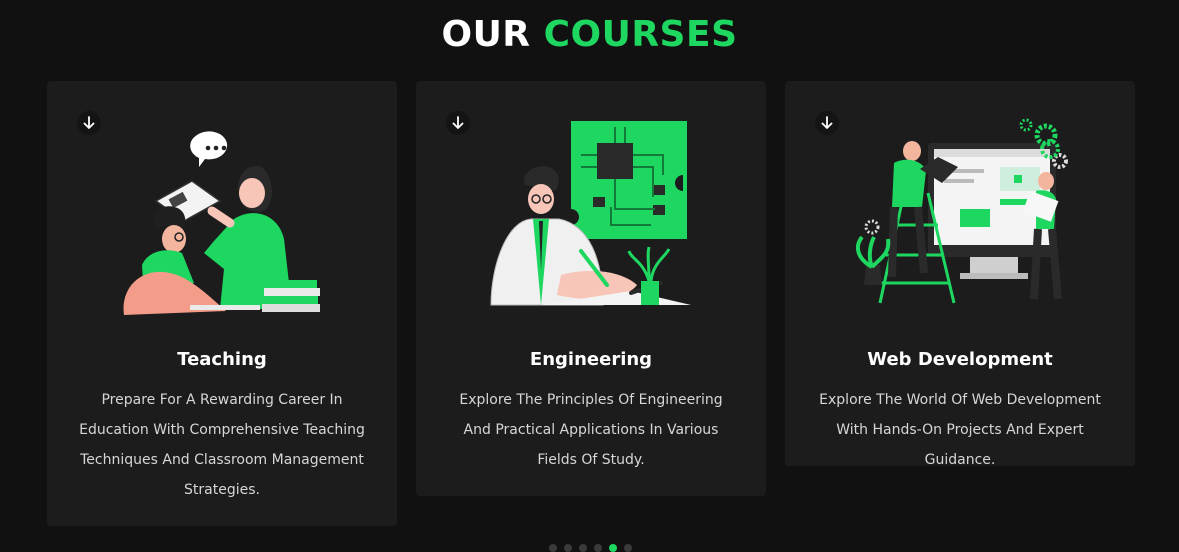  I want to click on carousel-pagination, so click(590, 548).